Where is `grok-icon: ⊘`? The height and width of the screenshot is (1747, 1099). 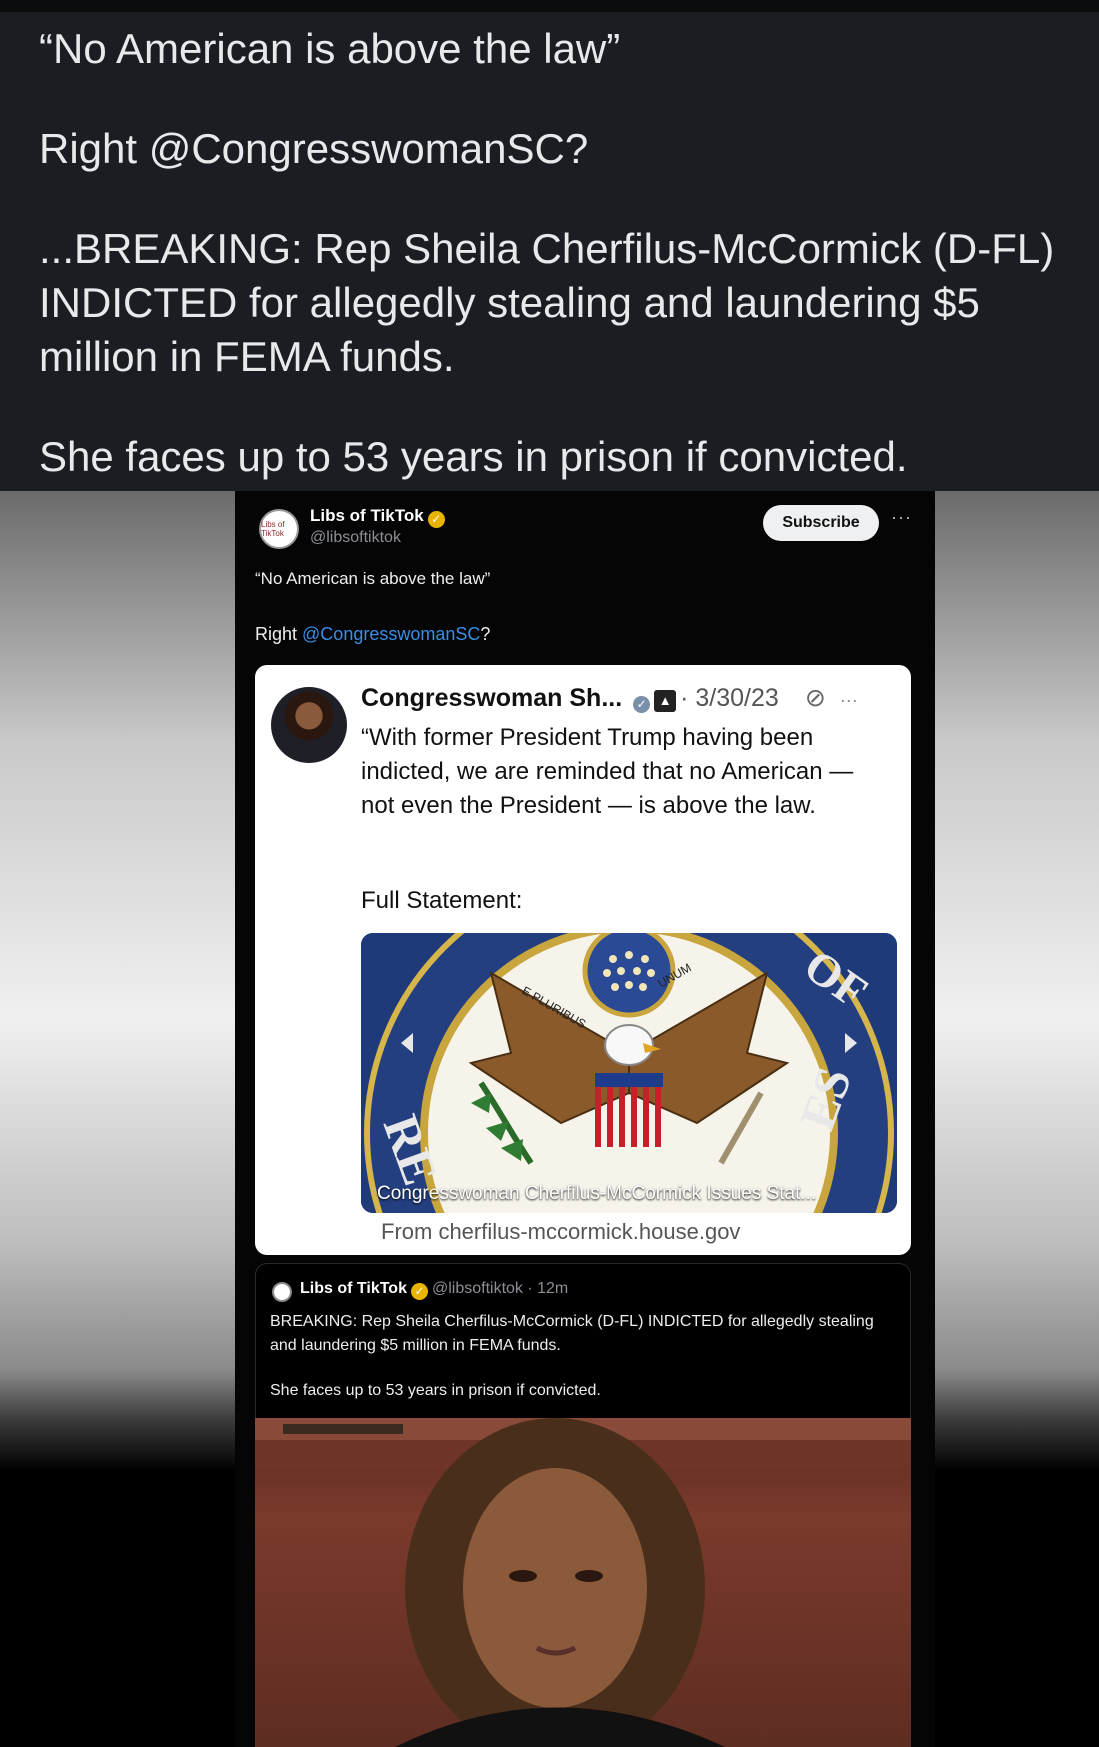 grok-icon: ⊘ is located at coordinates (815, 698).